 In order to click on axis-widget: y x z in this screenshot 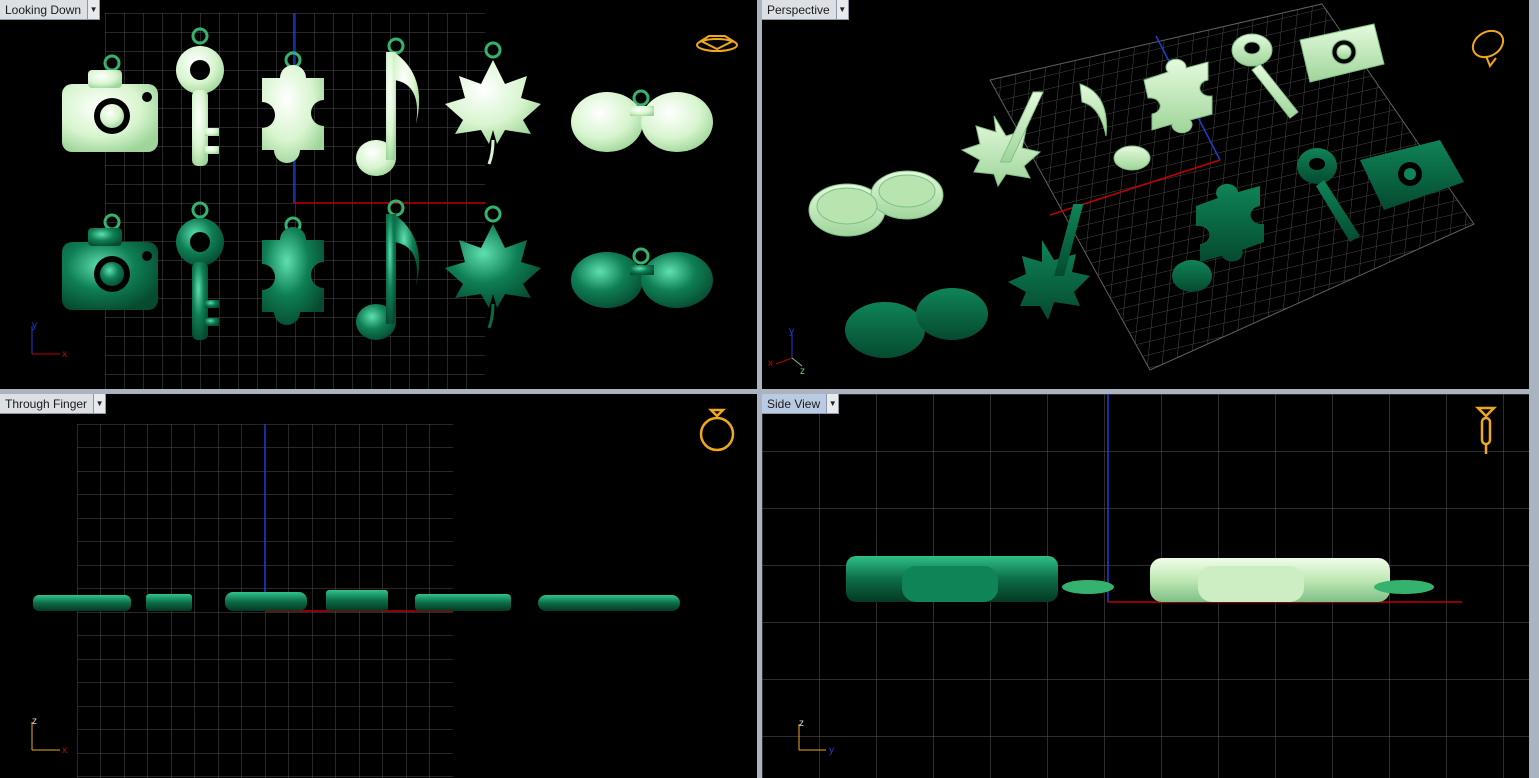, I will do `click(786, 351)`.